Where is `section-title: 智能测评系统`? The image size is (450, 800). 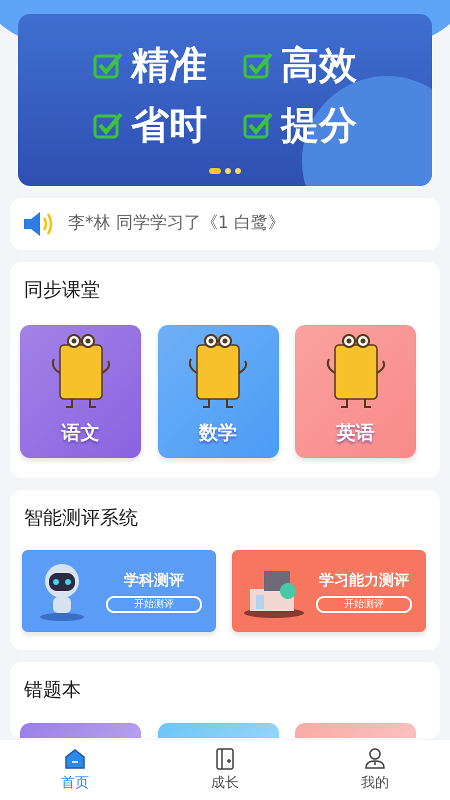
section-title: 智能测评系统 is located at coordinates (81, 518).